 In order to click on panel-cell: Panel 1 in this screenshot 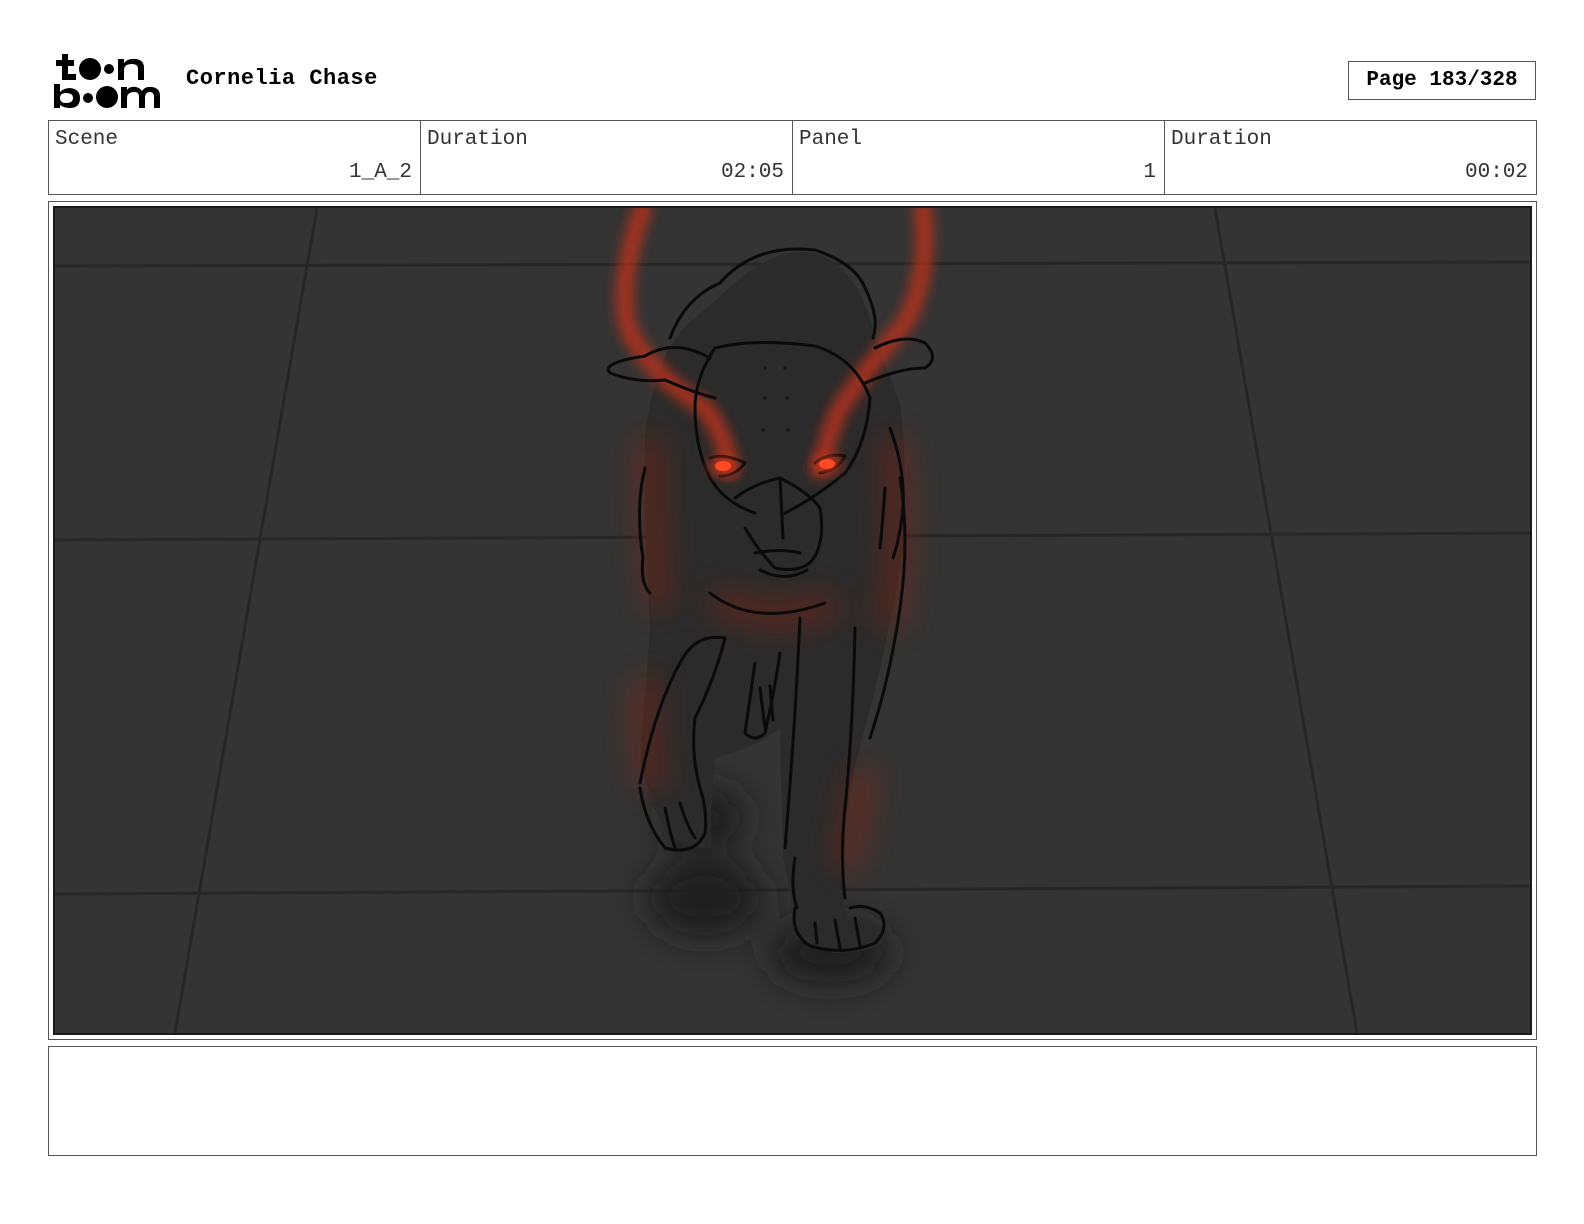, I will do `click(979, 157)`.